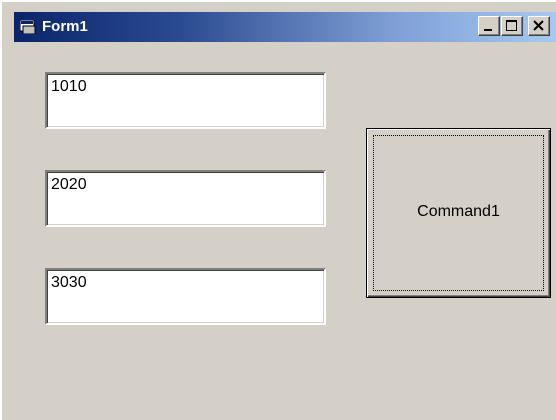  I want to click on maximize-icon, so click(511, 25).